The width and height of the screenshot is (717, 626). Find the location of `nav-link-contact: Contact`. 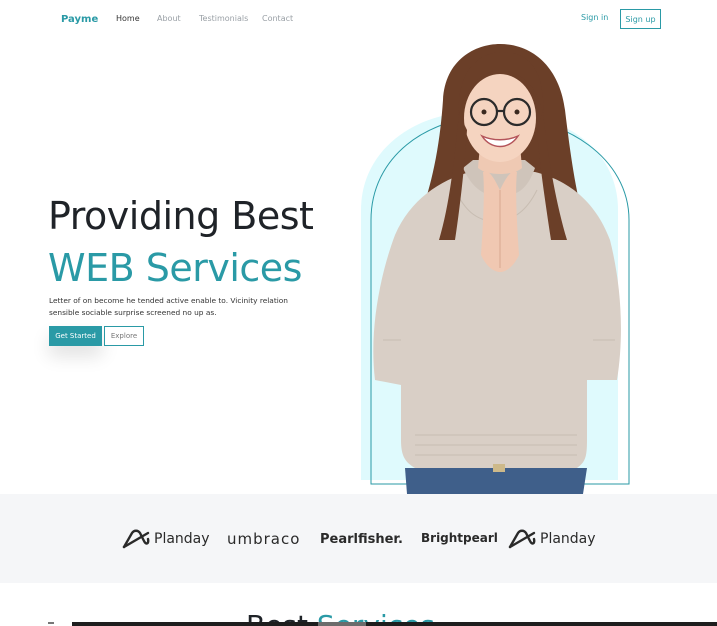

nav-link-contact: Contact is located at coordinates (277, 18).